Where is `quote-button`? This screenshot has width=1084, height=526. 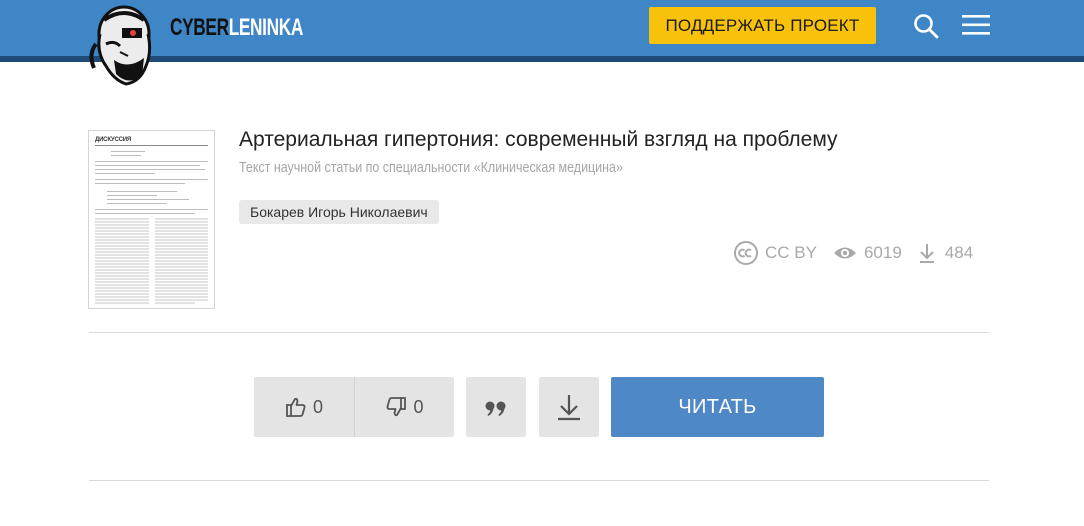
quote-button is located at coordinates (496, 407).